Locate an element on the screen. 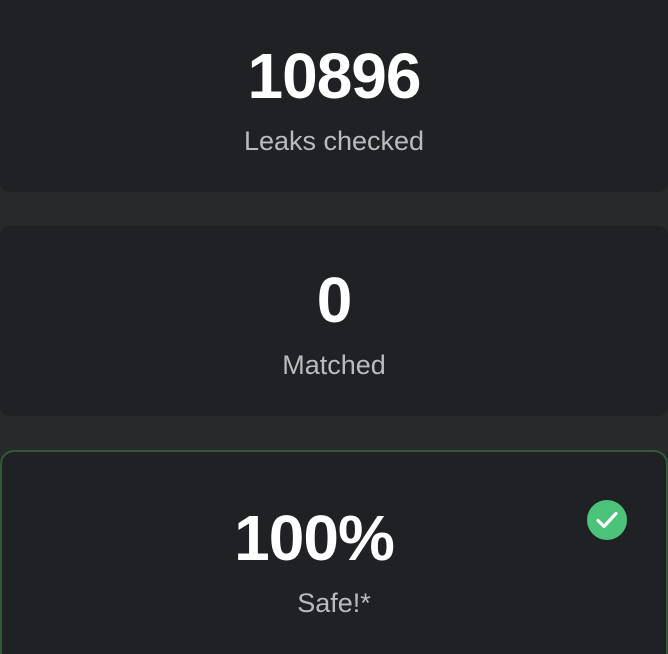 The height and width of the screenshot is (654, 668). check-circle-icon is located at coordinates (607, 520).